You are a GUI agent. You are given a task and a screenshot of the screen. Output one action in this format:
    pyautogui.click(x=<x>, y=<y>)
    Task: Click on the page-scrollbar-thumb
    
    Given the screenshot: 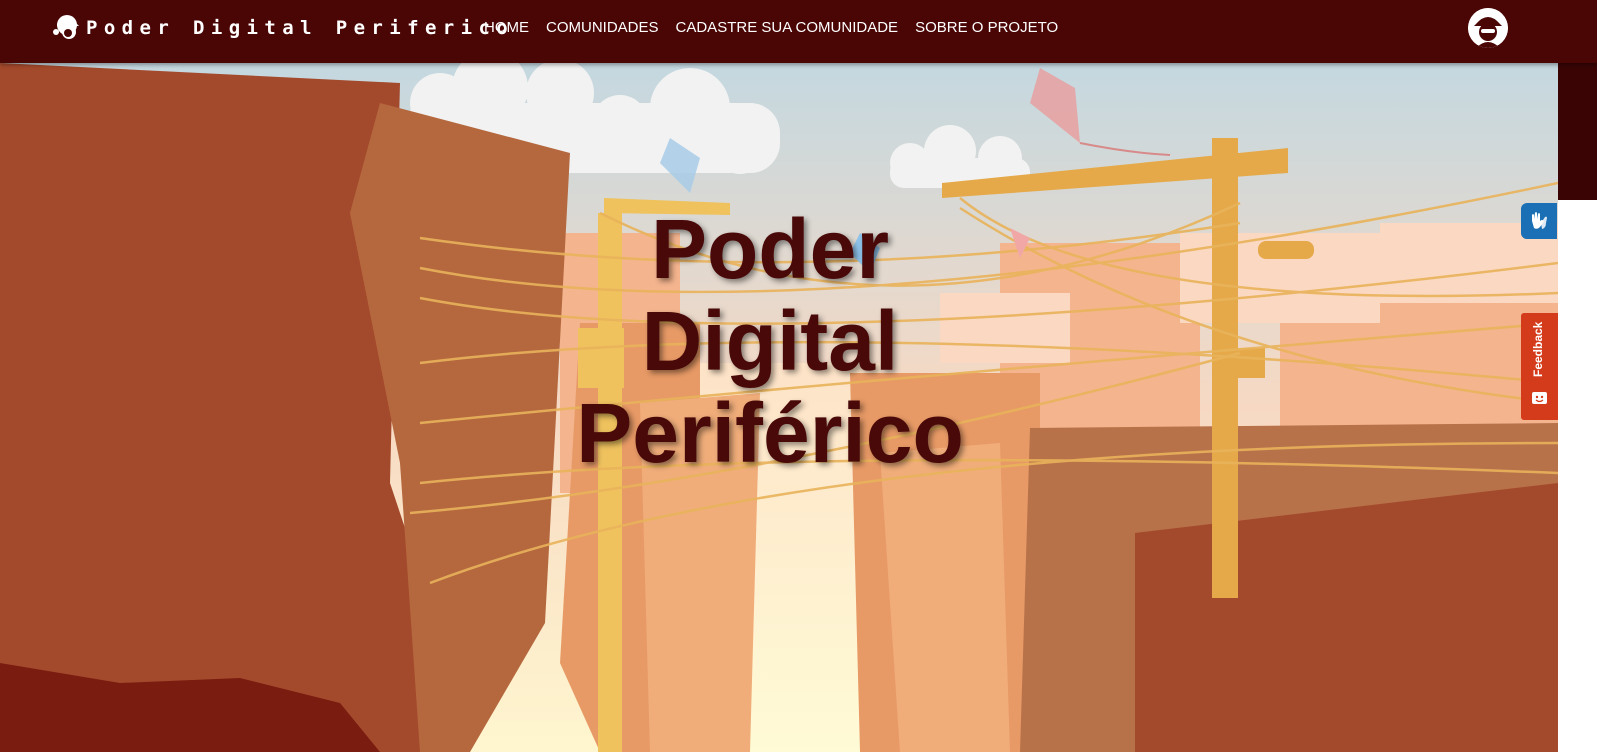 What is the action you would take?
    pyautogui.click(x=1577, y=131)
    